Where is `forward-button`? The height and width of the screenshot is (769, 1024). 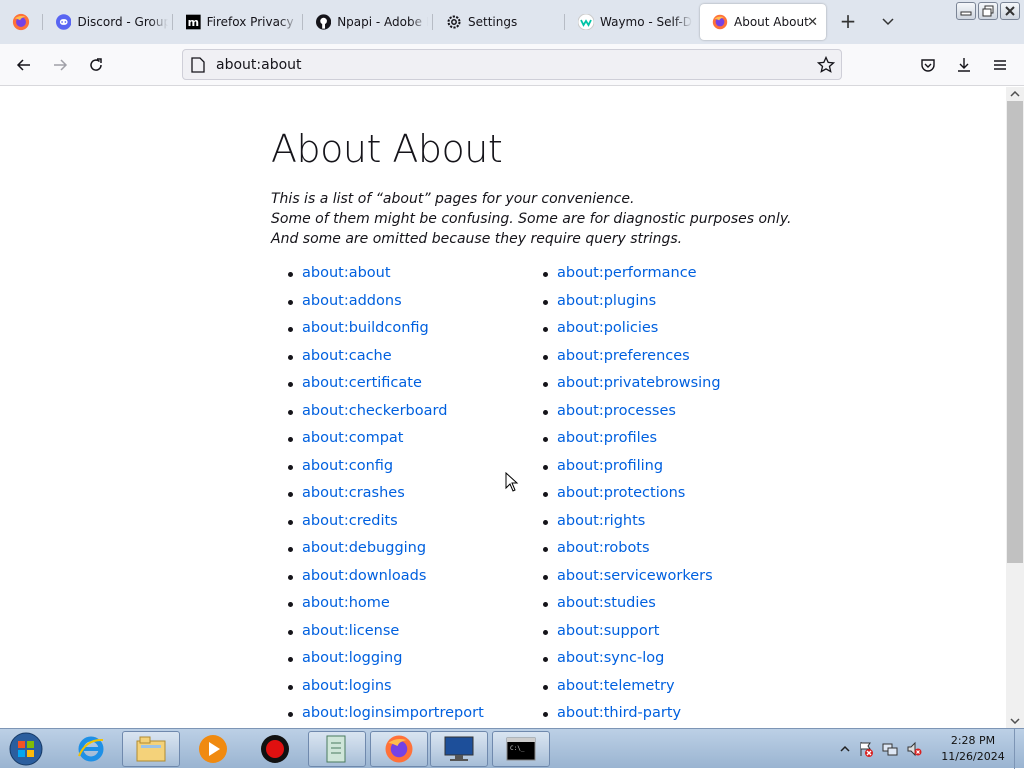 forward-button is located at coordinates (60, 65).